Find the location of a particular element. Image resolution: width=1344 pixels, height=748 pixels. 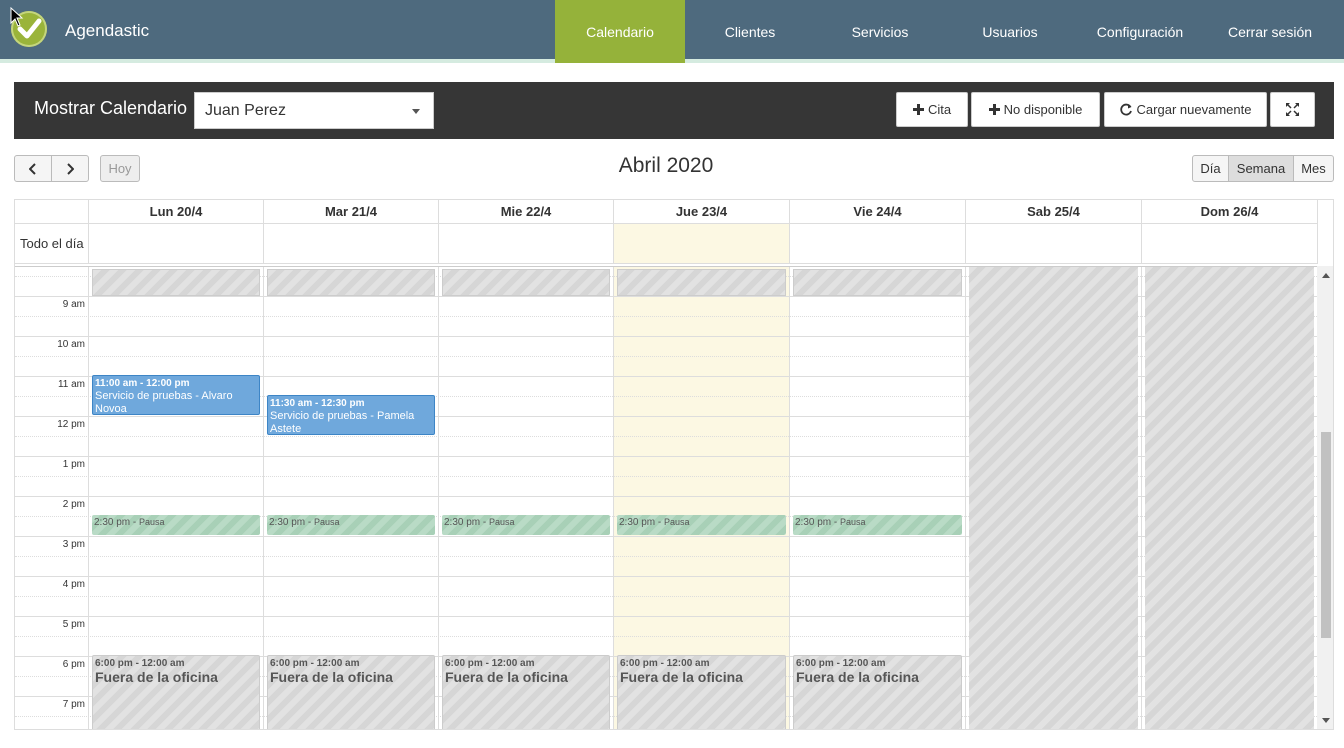

allday-label-cell: Todo el día is located at coordinates (52, 244).